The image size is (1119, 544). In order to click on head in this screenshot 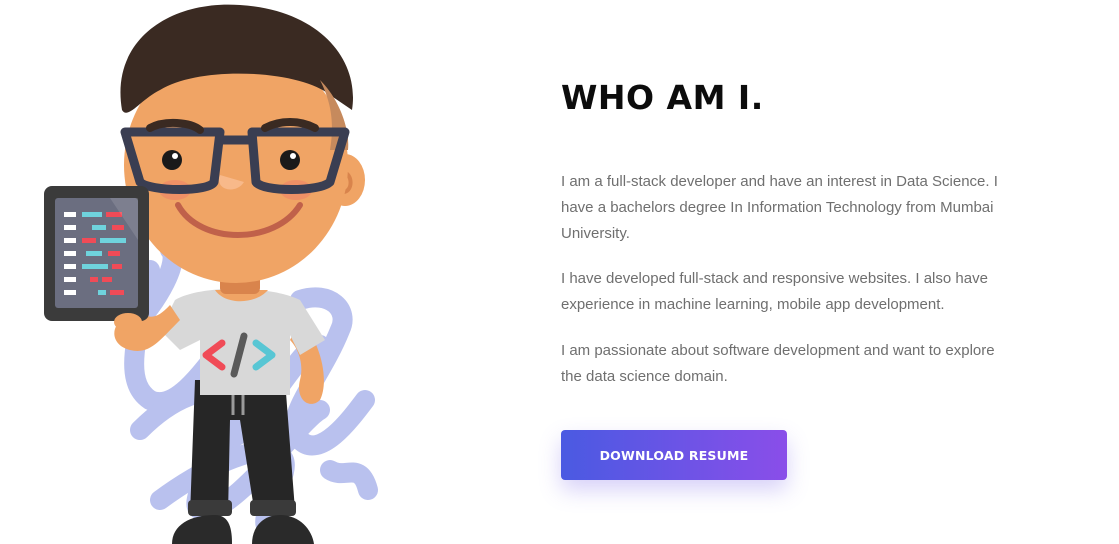, I will do `click(242, 143)`.